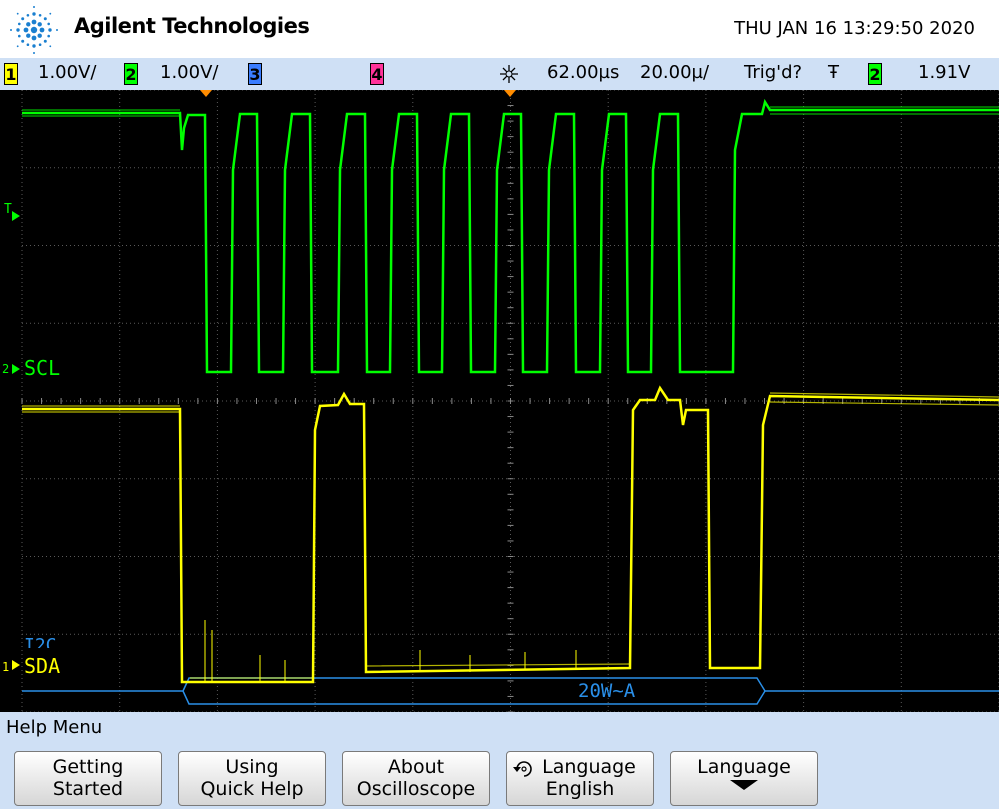  What do you see at coordinates (16, 369) in the screenshot?
I see `channel-2-ground-marker-icon` at bounding box center [16, 369].